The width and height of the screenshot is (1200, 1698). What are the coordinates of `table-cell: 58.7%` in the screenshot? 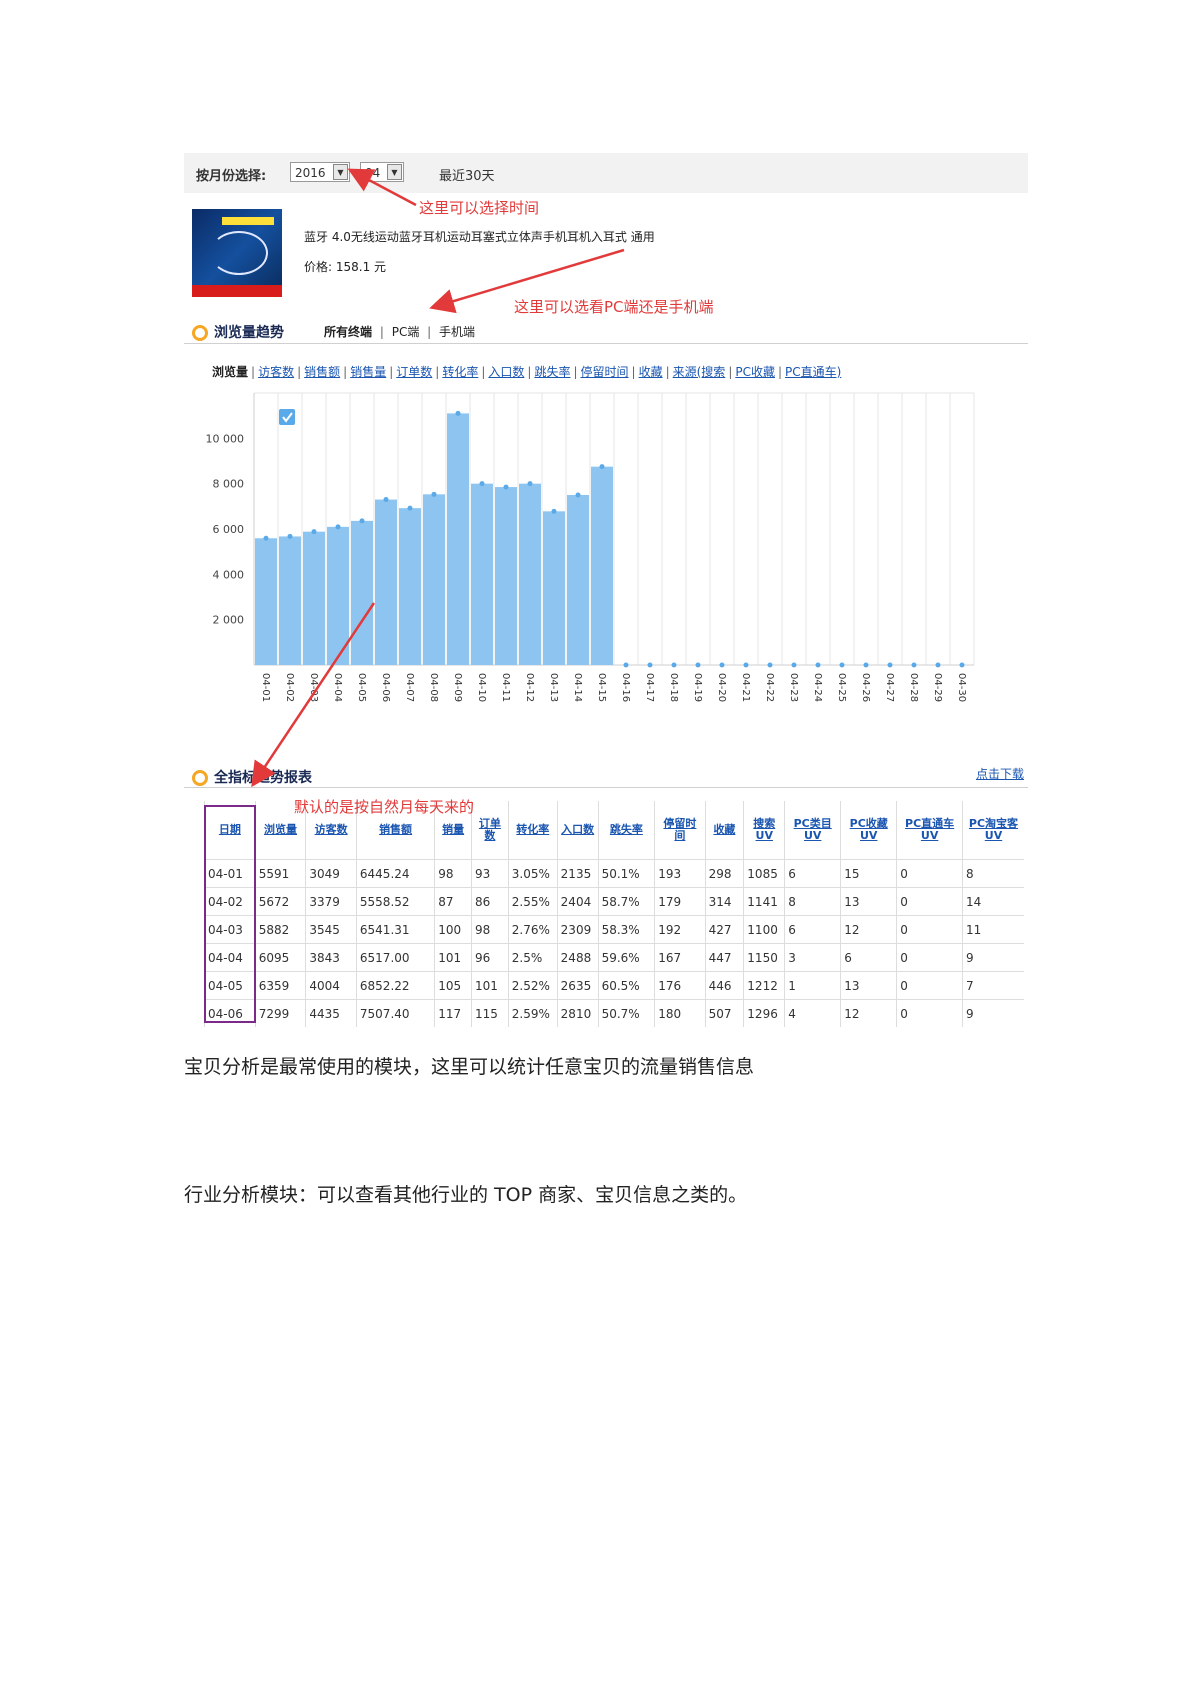 It's located at (626, 901).